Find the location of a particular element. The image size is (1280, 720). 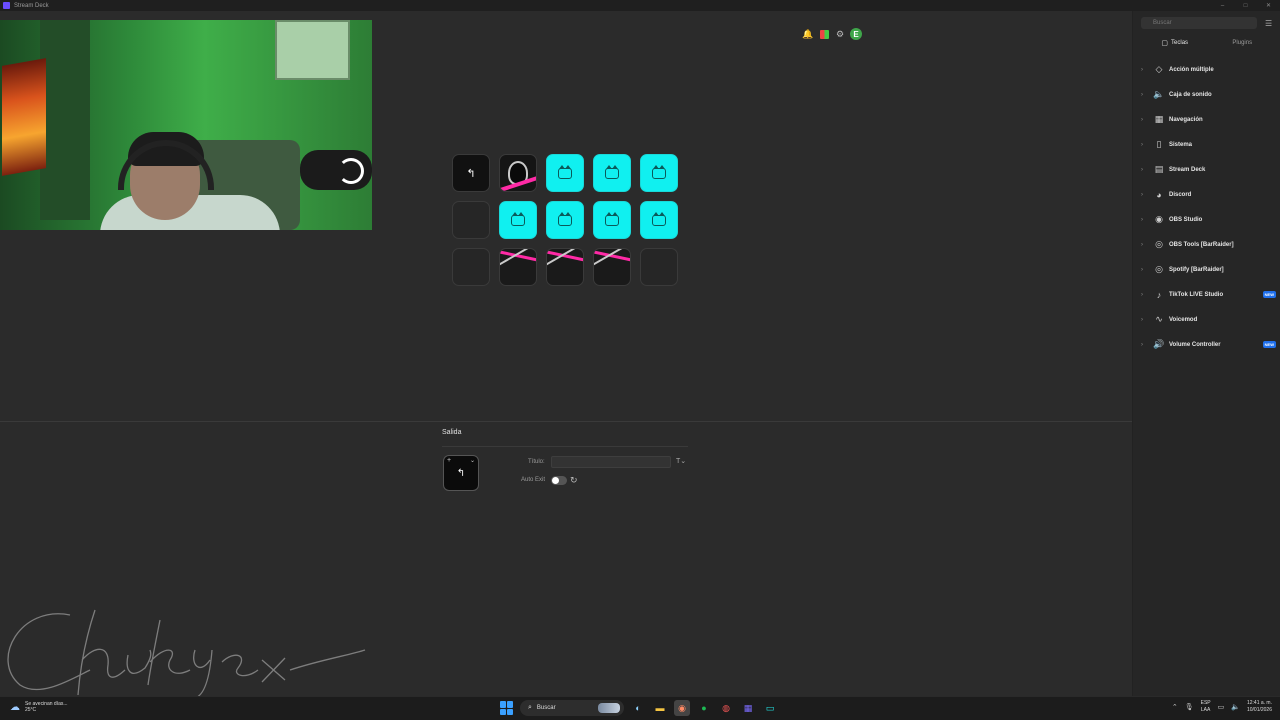

category-label: Acción múltiple is located at coordinates (1191, 69).